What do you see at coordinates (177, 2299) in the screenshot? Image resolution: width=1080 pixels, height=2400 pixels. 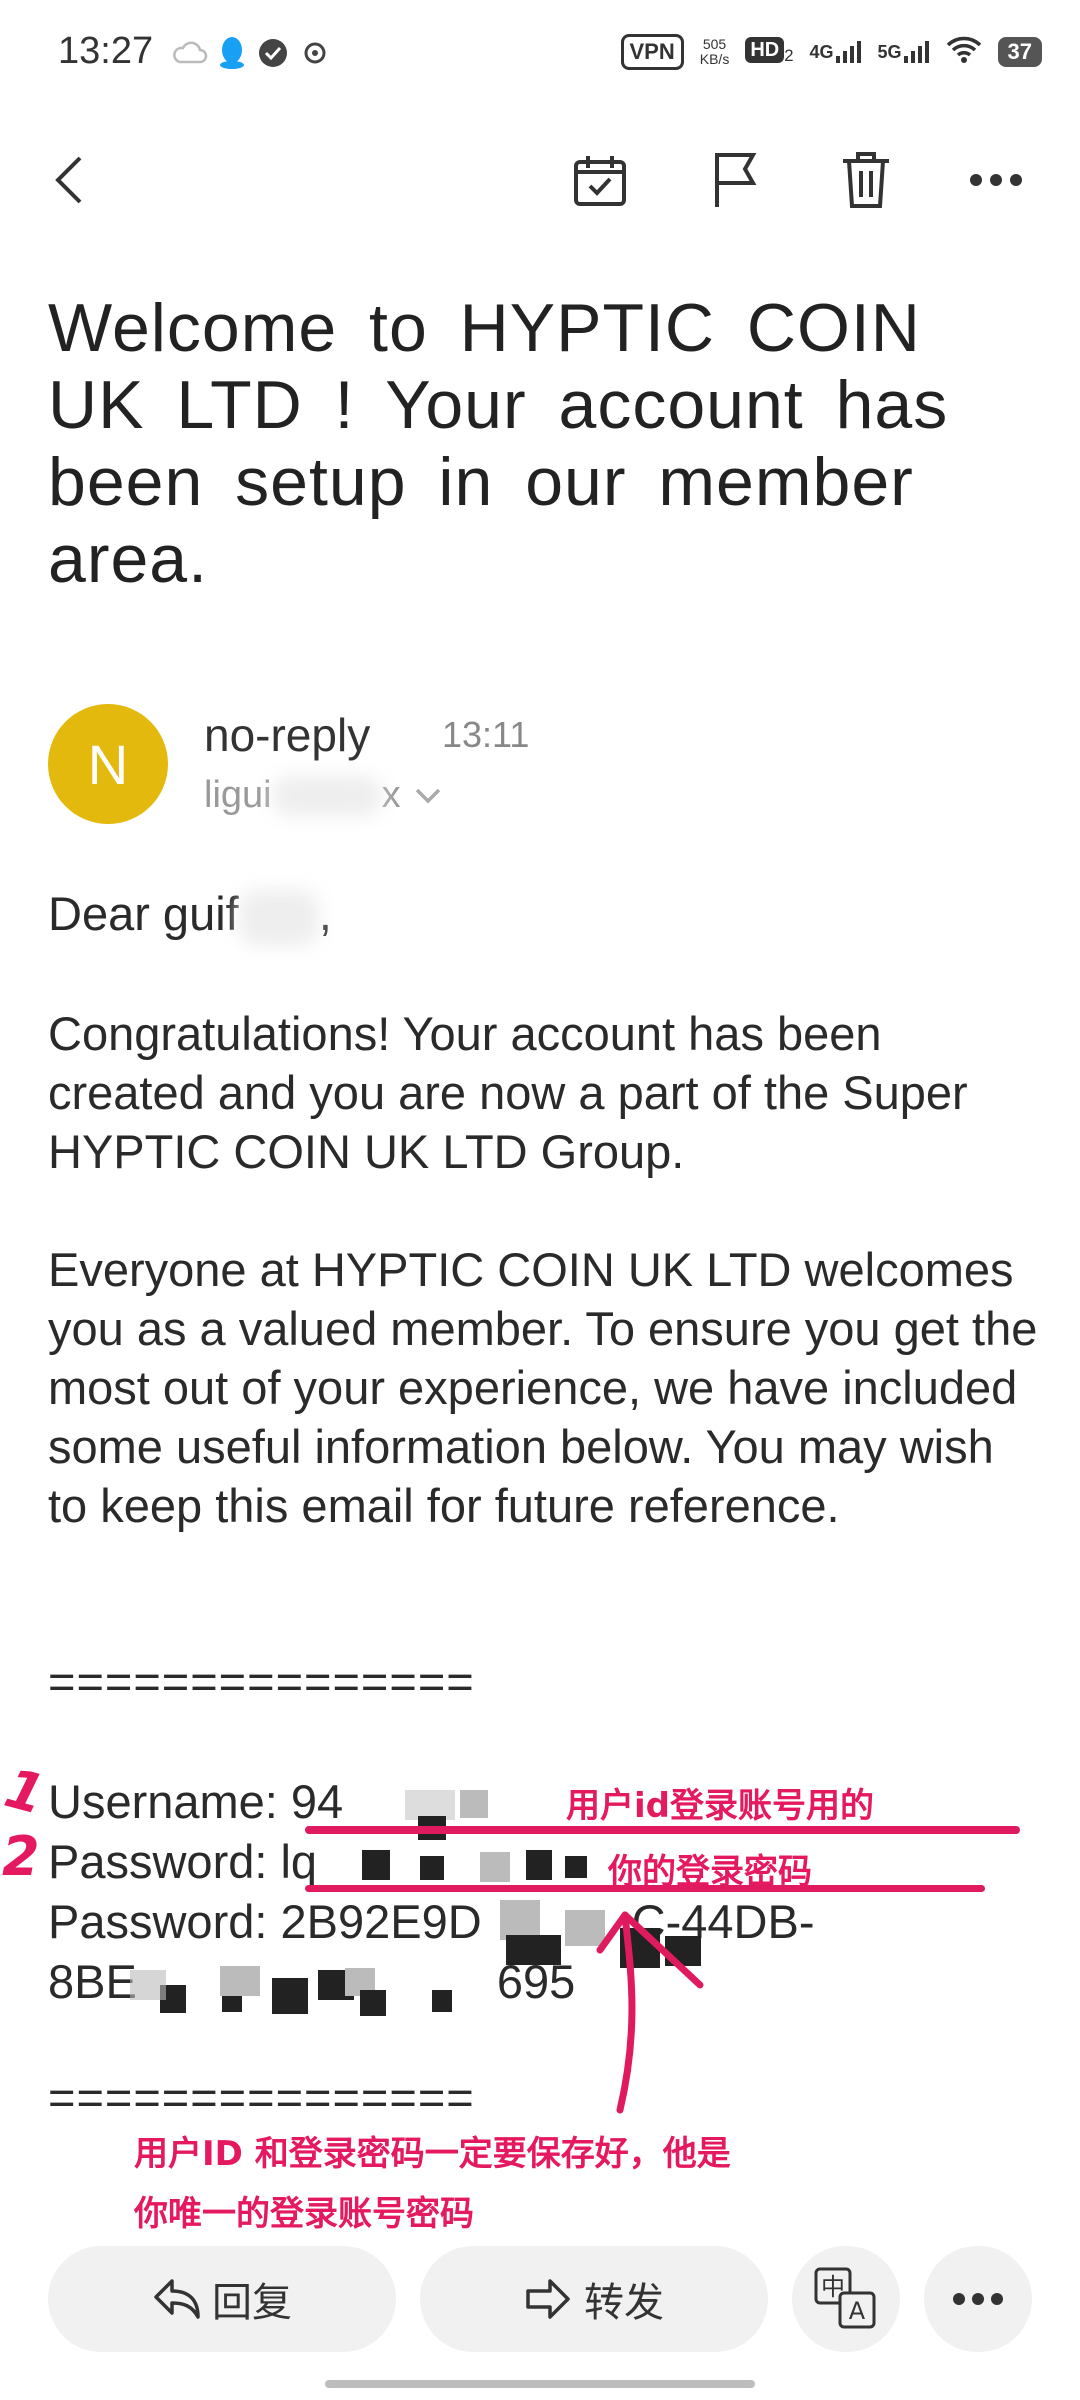 I see `reply-arrow-icon` at bounding box center [177, 2299].